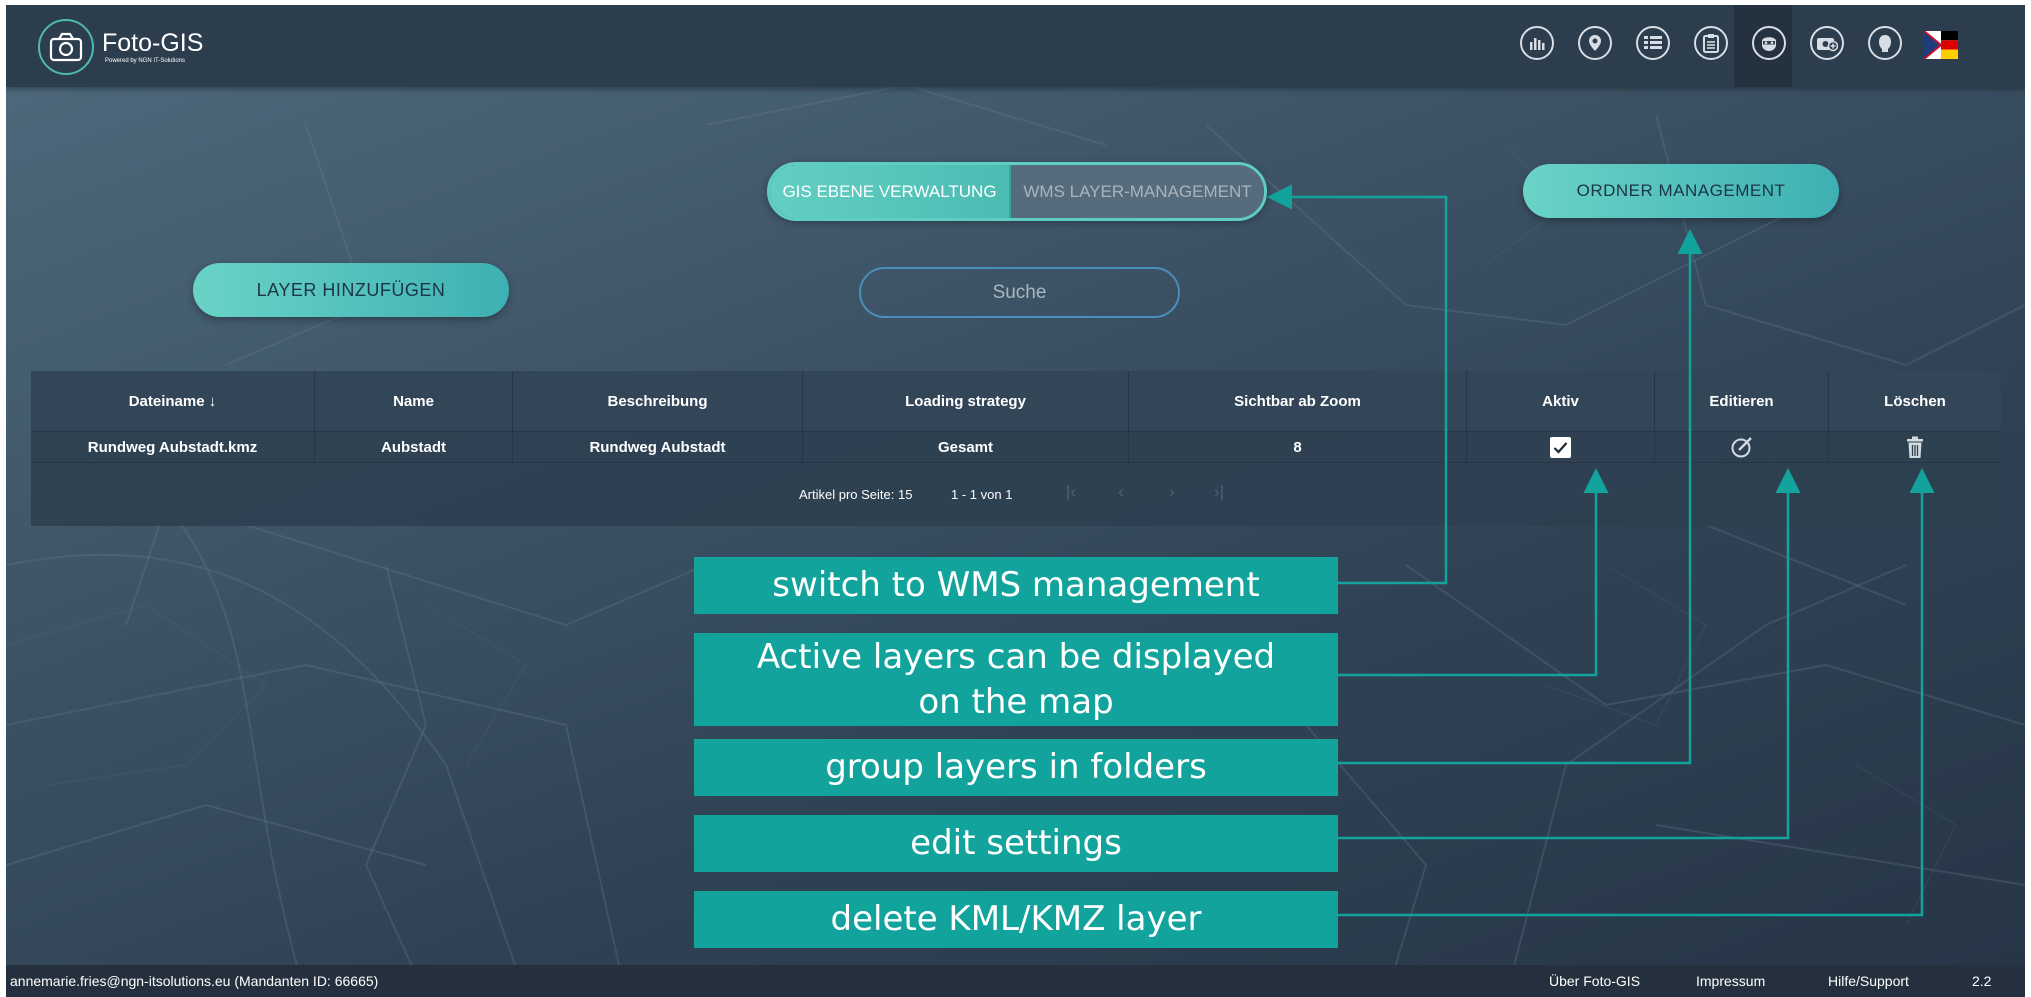 The height and width of the screenshot is (997, 2031). What do you see at coordinates (1868, 981) in the screenshot?
I see `footer-help-link: Hilfe/Support` at bounding box center [1868, 981].